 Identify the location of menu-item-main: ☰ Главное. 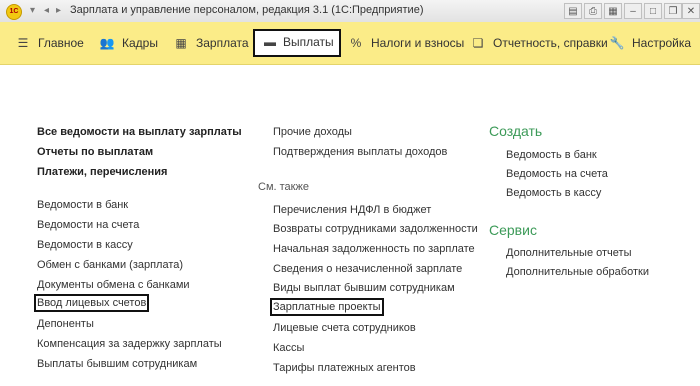
(49, 43).